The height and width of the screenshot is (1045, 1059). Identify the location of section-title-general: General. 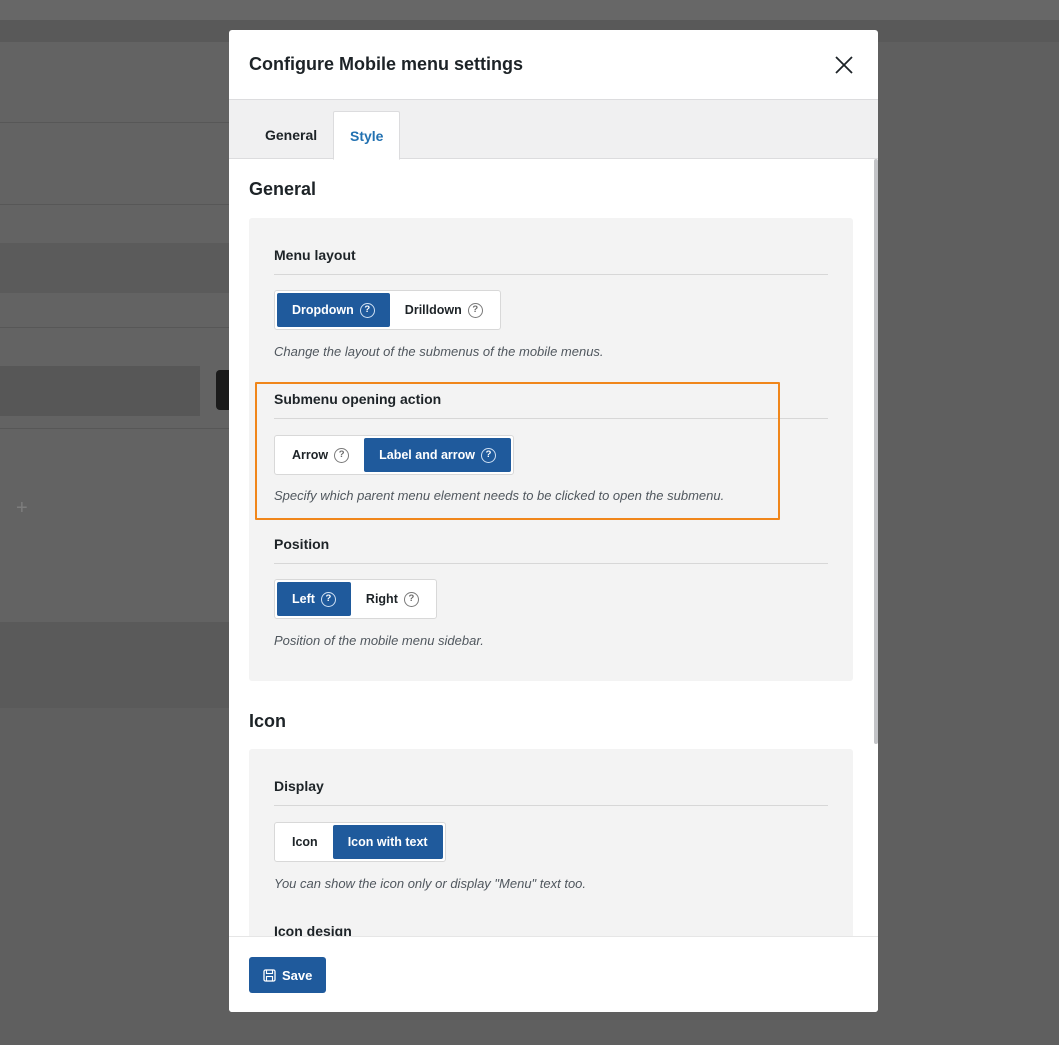
(283, 189).